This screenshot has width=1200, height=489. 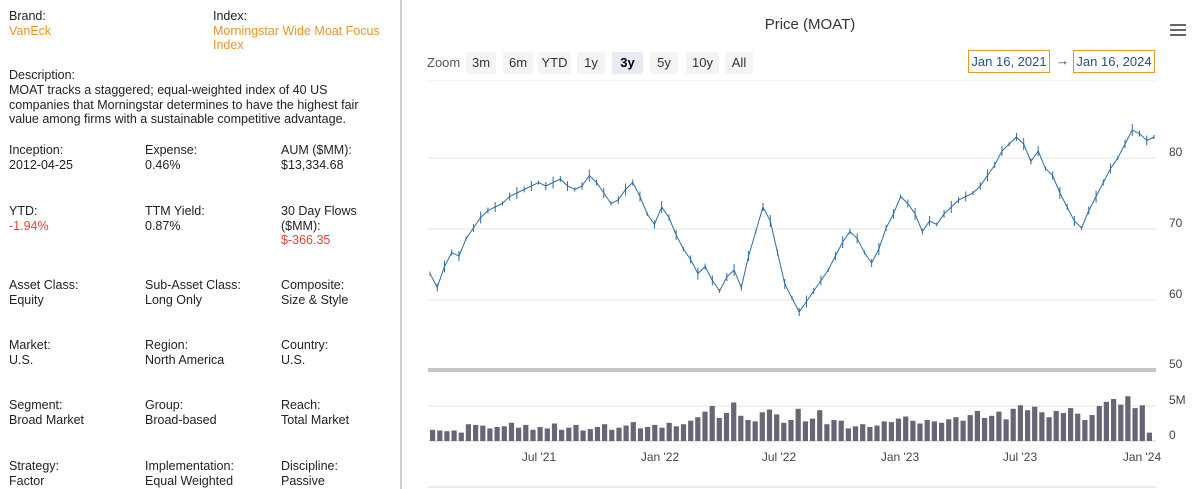 What do you see at coordinates (554, 63) in the screenshot?
I see `zoom-ytd-button: YTD` at bounding box center [554, 63].